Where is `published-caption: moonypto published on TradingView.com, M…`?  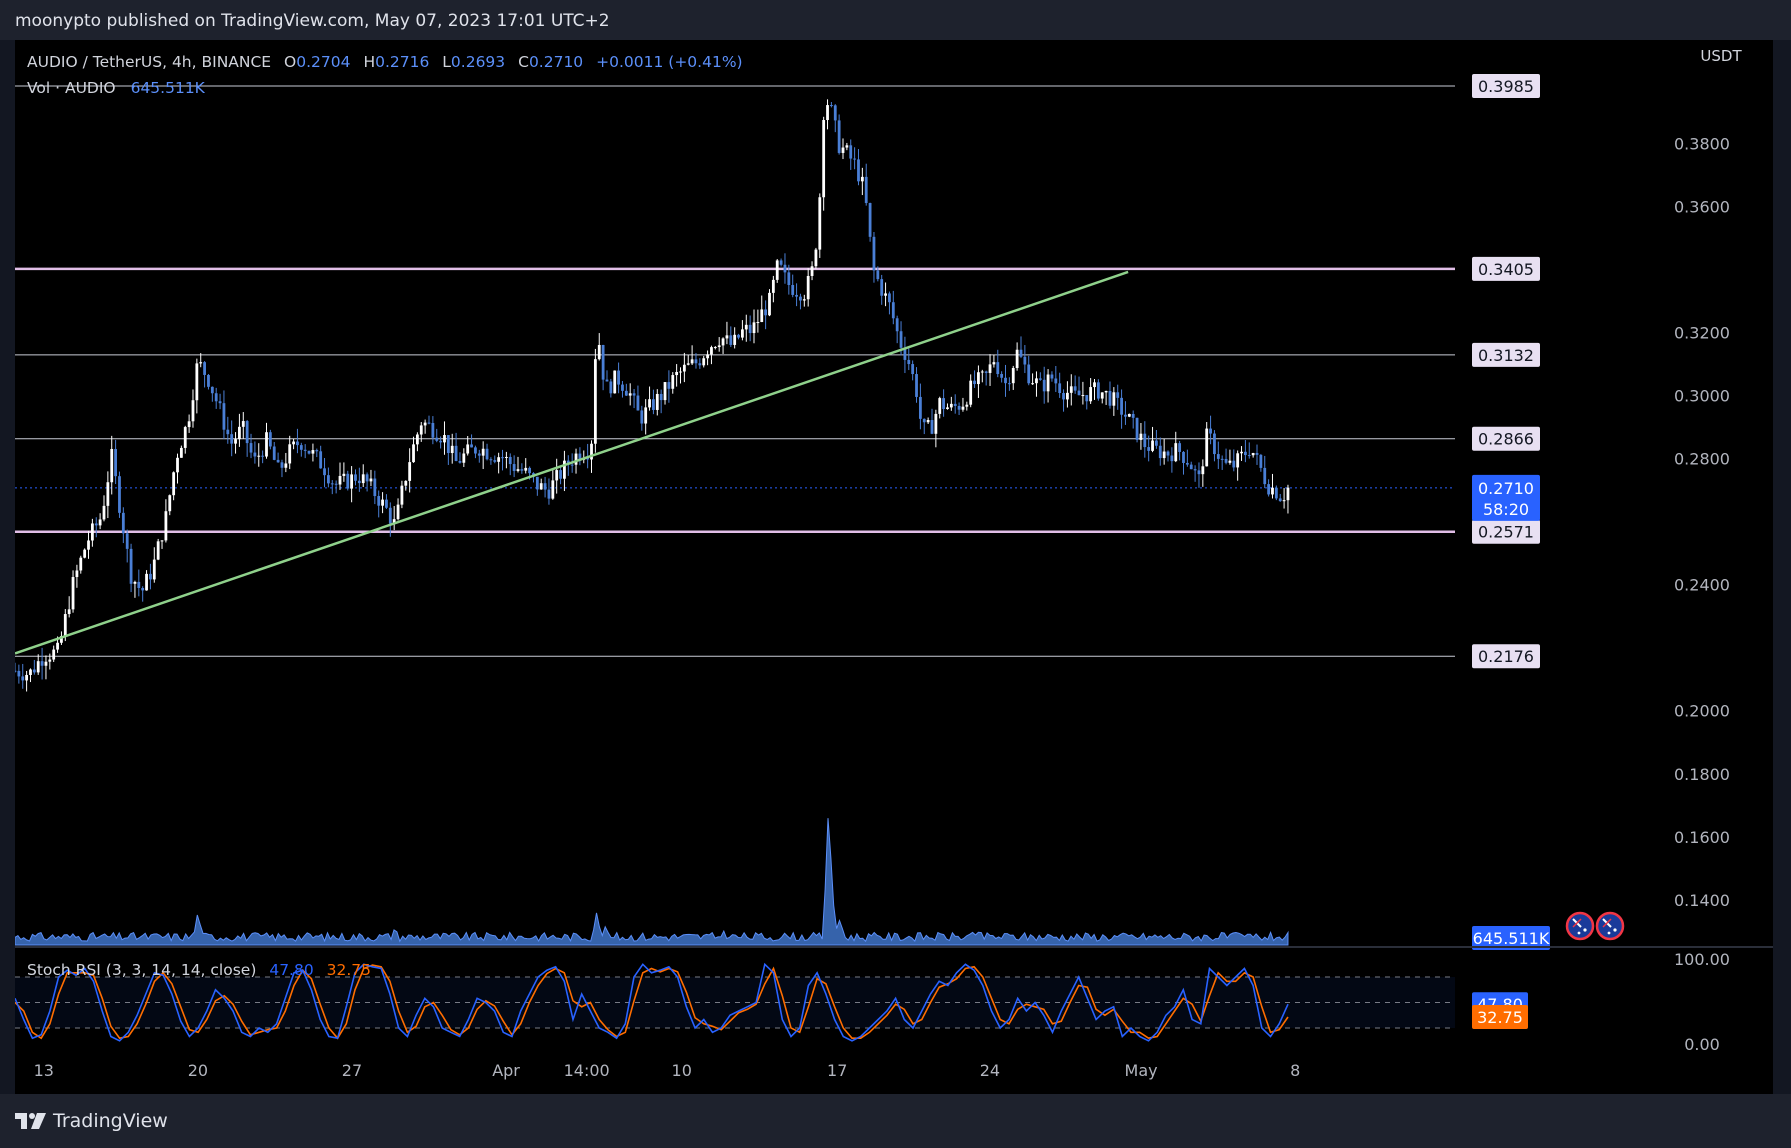 published-caption: moonypto published on TradingView.com, M… is located at coordinates (312, 21).